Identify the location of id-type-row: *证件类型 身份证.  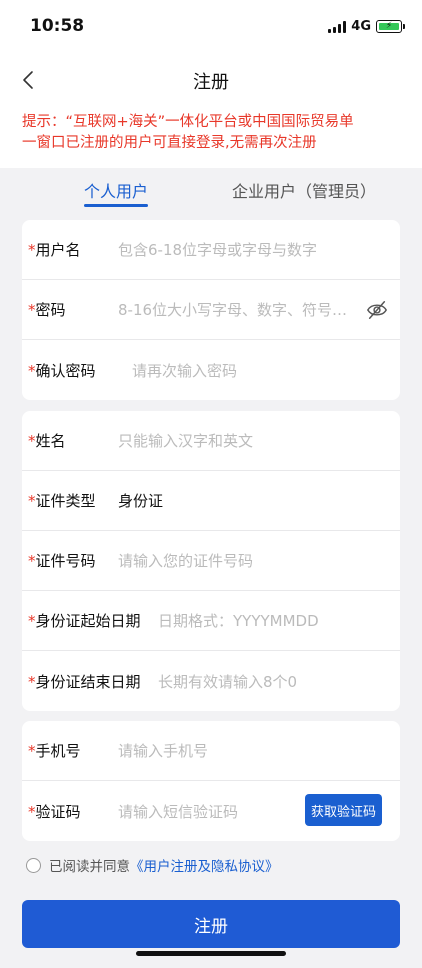
(211, 501).